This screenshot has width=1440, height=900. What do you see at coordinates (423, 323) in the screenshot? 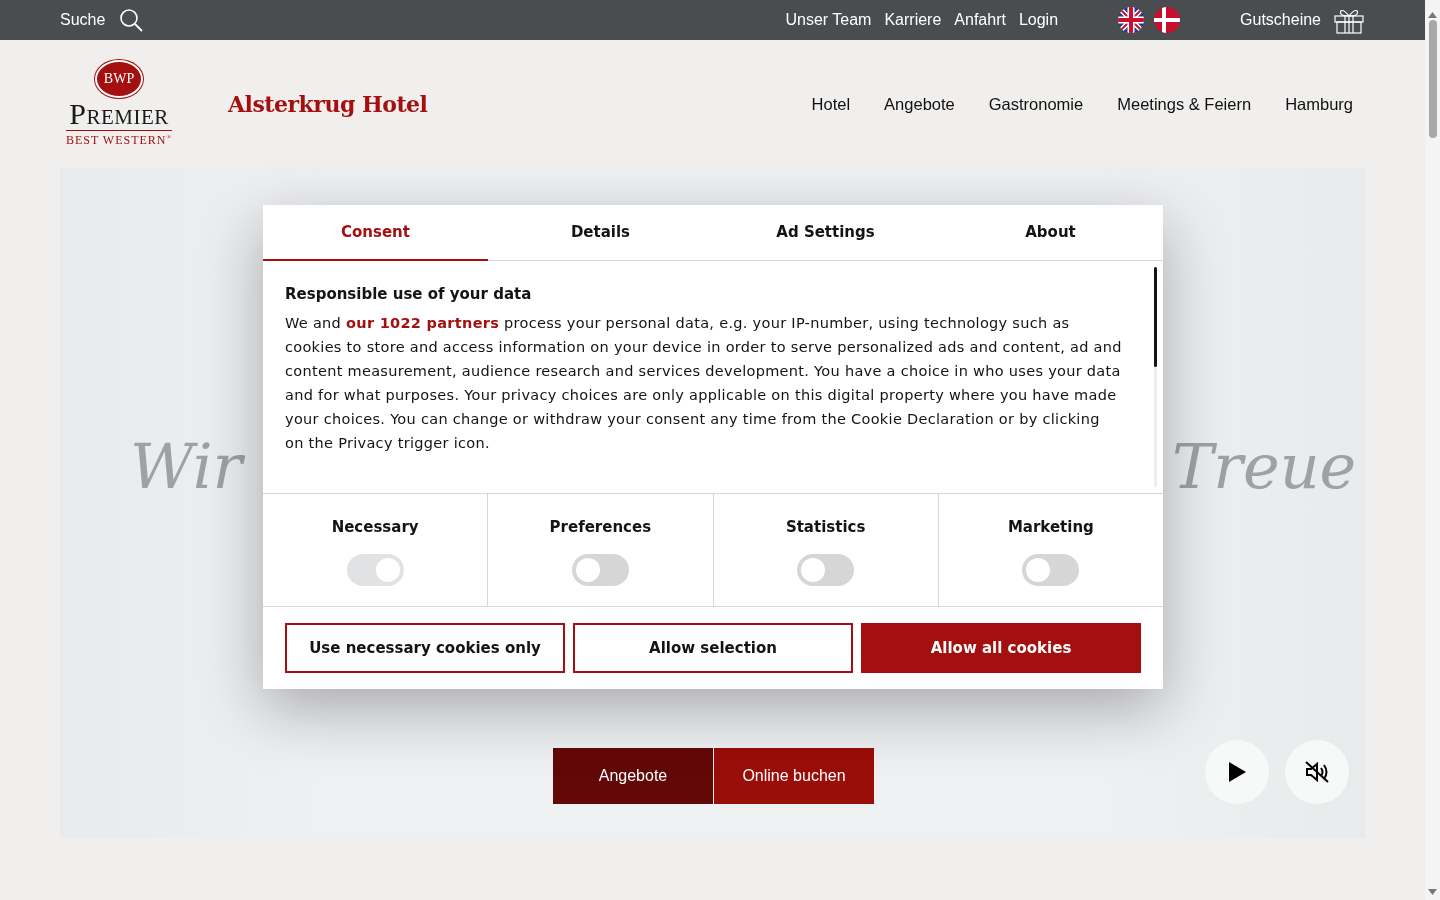
I see `partners-link: our 1022 partners` at bounding box center [423, 323].